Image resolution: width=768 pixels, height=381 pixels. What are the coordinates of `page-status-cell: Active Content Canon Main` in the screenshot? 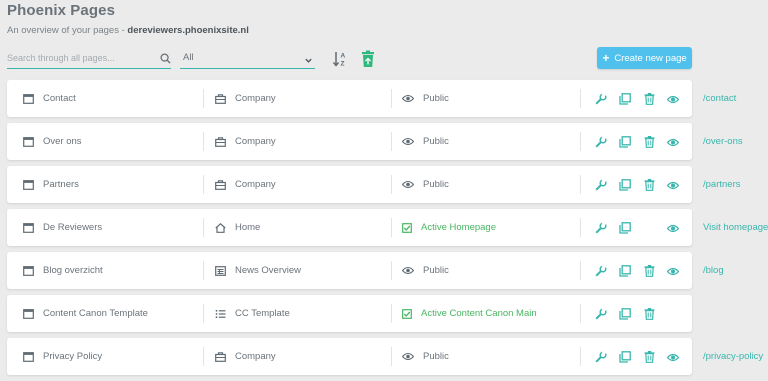 It's located at (492, 313).